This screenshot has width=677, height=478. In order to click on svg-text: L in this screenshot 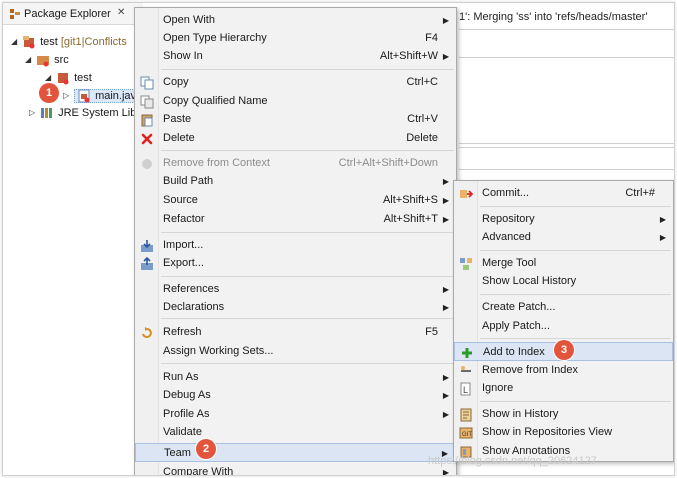, I will do `click(465, 390)`.